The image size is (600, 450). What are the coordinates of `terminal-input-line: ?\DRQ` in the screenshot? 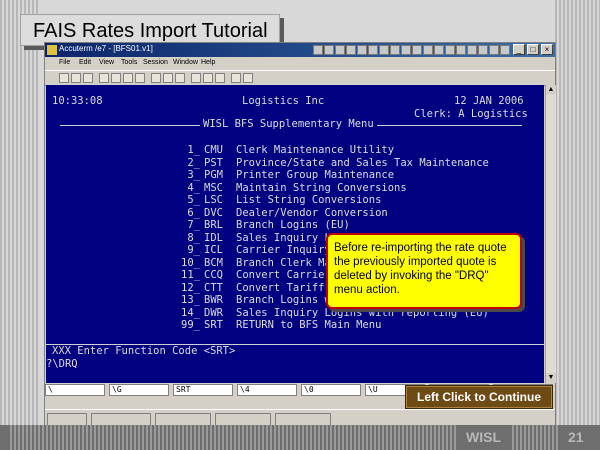 It's located at (62, 364).